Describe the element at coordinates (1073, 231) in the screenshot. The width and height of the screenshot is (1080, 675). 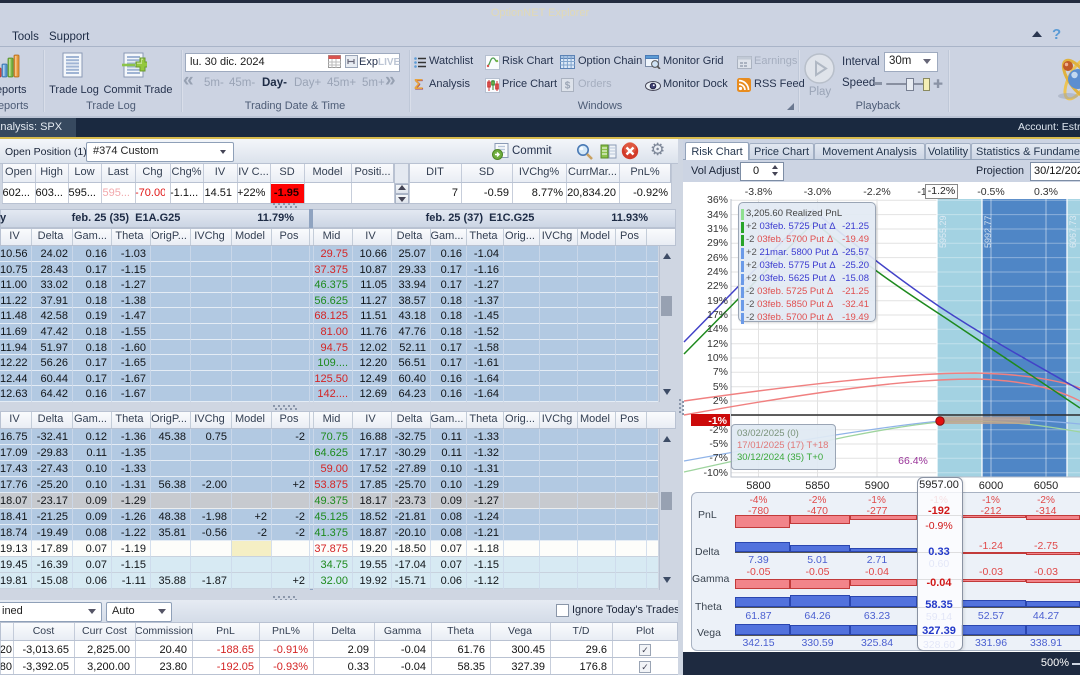
I see `svg-text: 6067.73` at that location.